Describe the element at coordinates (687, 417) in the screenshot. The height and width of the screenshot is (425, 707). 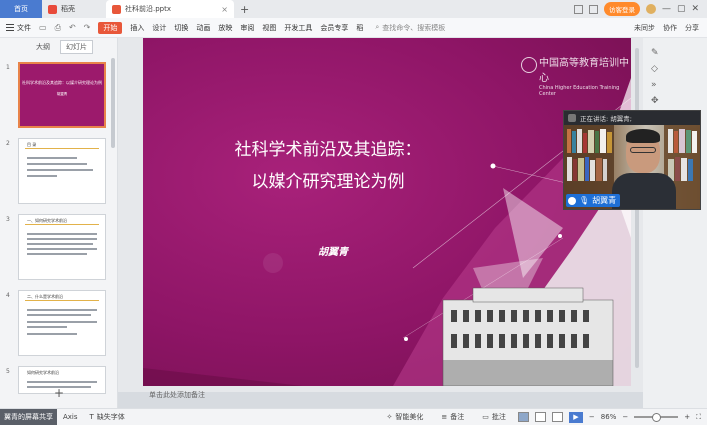
I see `zoom-plus-icon: +` at that location.